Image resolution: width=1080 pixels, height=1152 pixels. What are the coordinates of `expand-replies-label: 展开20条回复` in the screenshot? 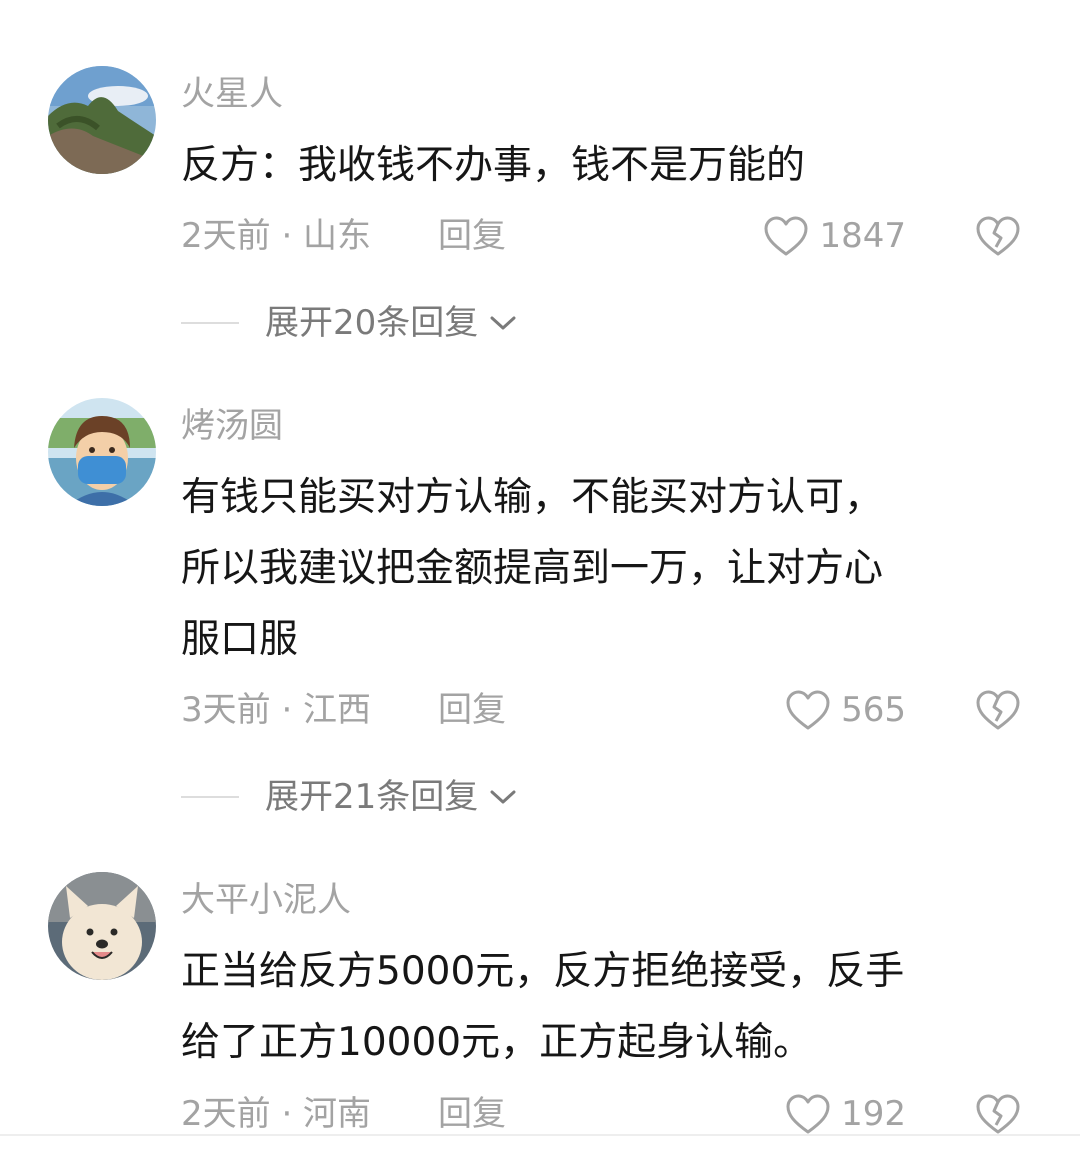 It's located at (372, 323).